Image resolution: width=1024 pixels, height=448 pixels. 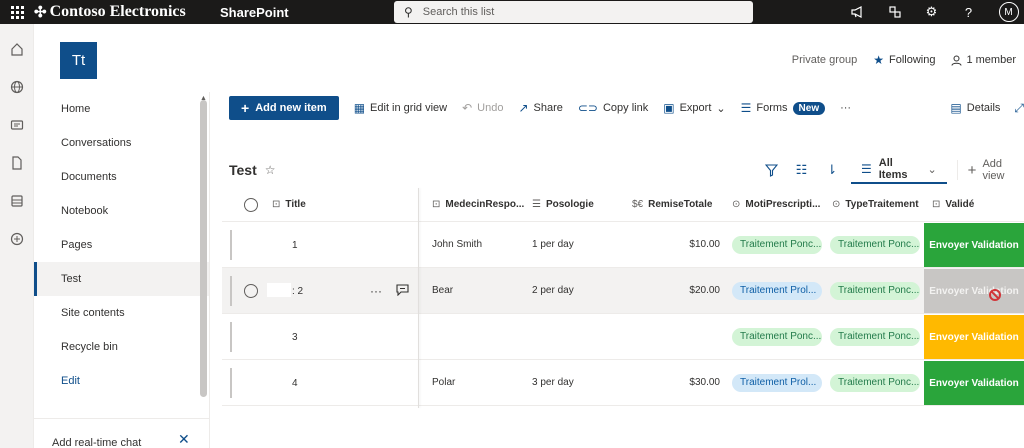 What do you see at coordinates (983, 108) in the screenshot?
I see `details-label: Details` at bounding box center [983, 108].